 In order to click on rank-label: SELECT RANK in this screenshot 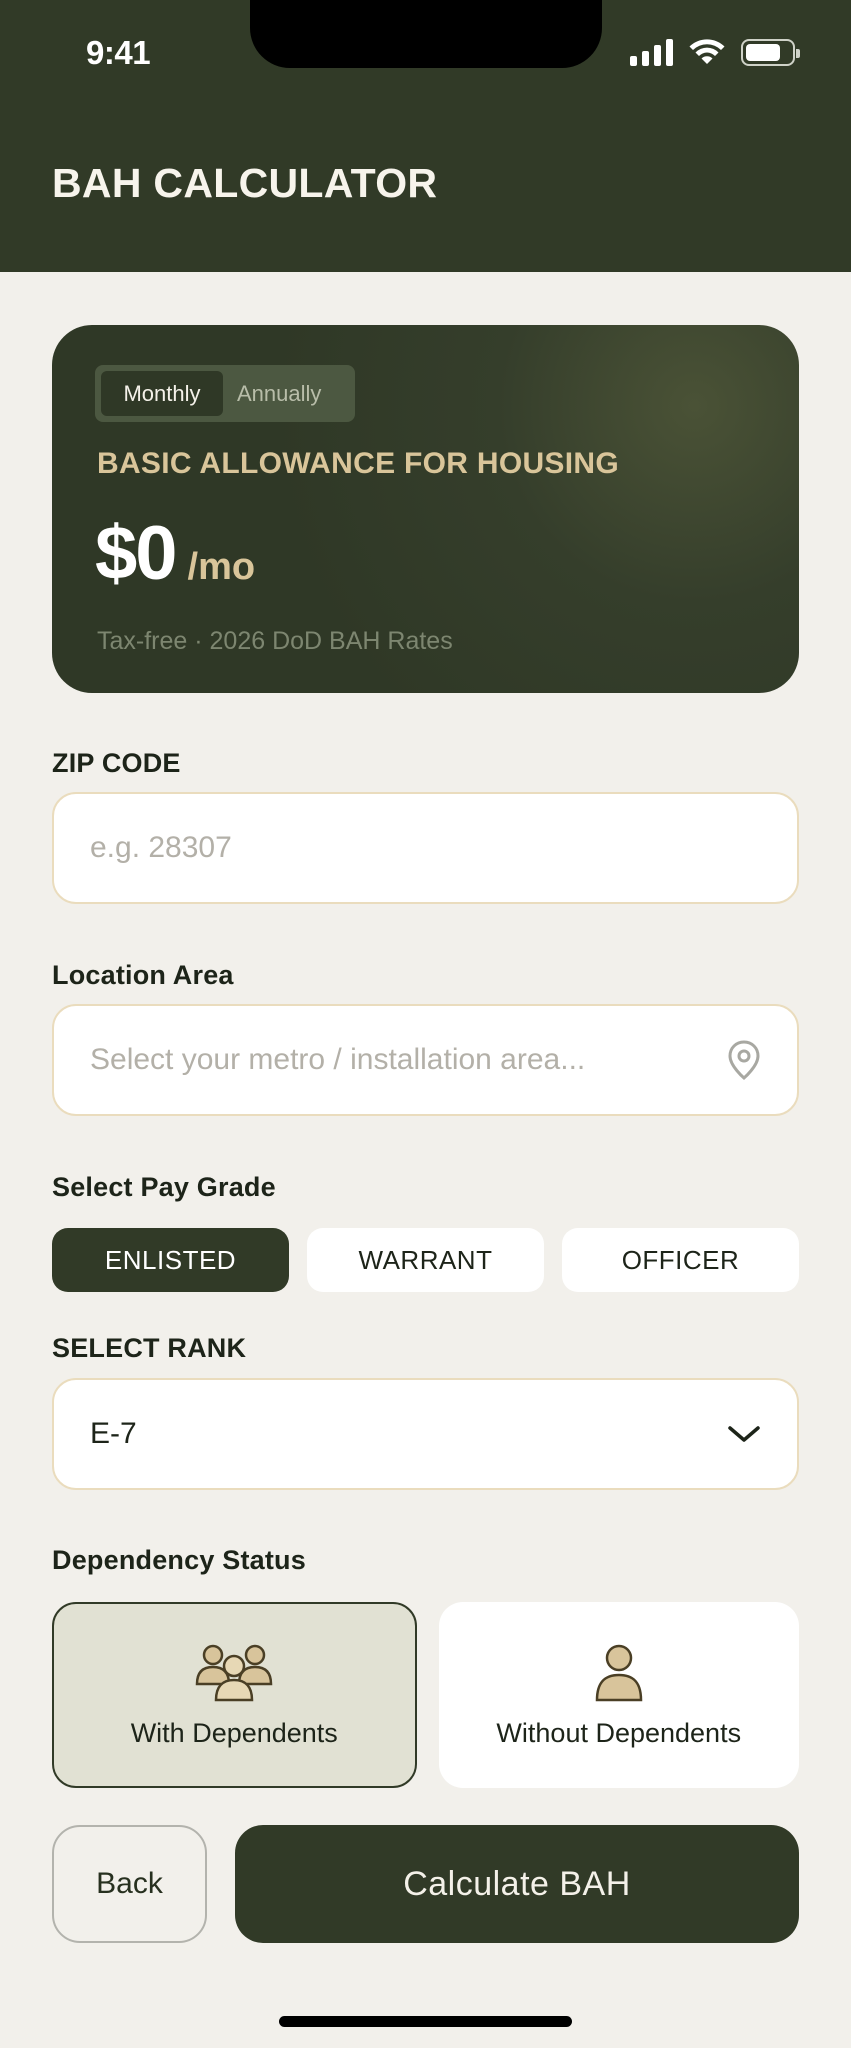, I will do `click(149, 1348)`.